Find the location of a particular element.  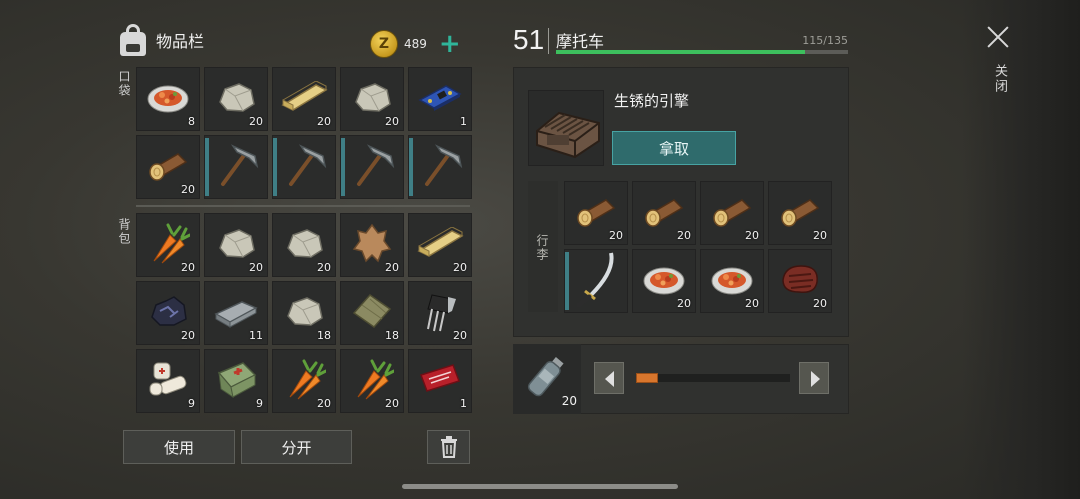

split-button: 分开 is located at coordinates (296, 447).